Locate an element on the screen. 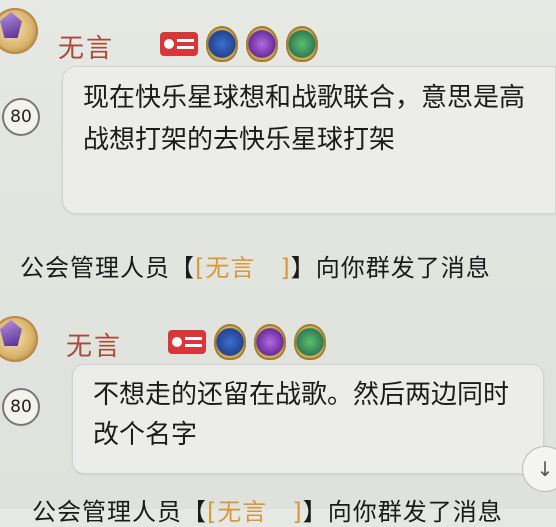  message-text: 不想走的还留在战歌。然后两边同时改个名字 is located at coordinates (301, 415).